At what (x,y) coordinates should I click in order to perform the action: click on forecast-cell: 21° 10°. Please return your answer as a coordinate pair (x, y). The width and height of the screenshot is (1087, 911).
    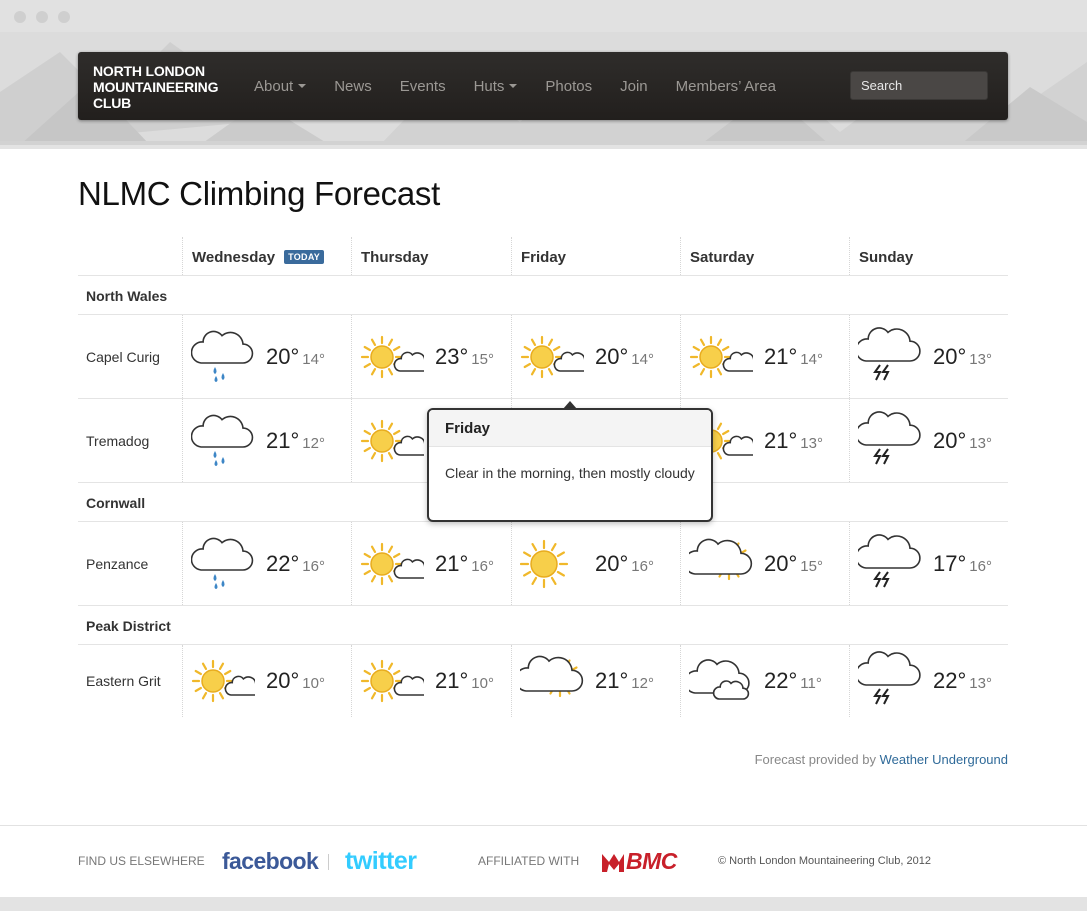
    Looking at the image, I should click on (431, 681).